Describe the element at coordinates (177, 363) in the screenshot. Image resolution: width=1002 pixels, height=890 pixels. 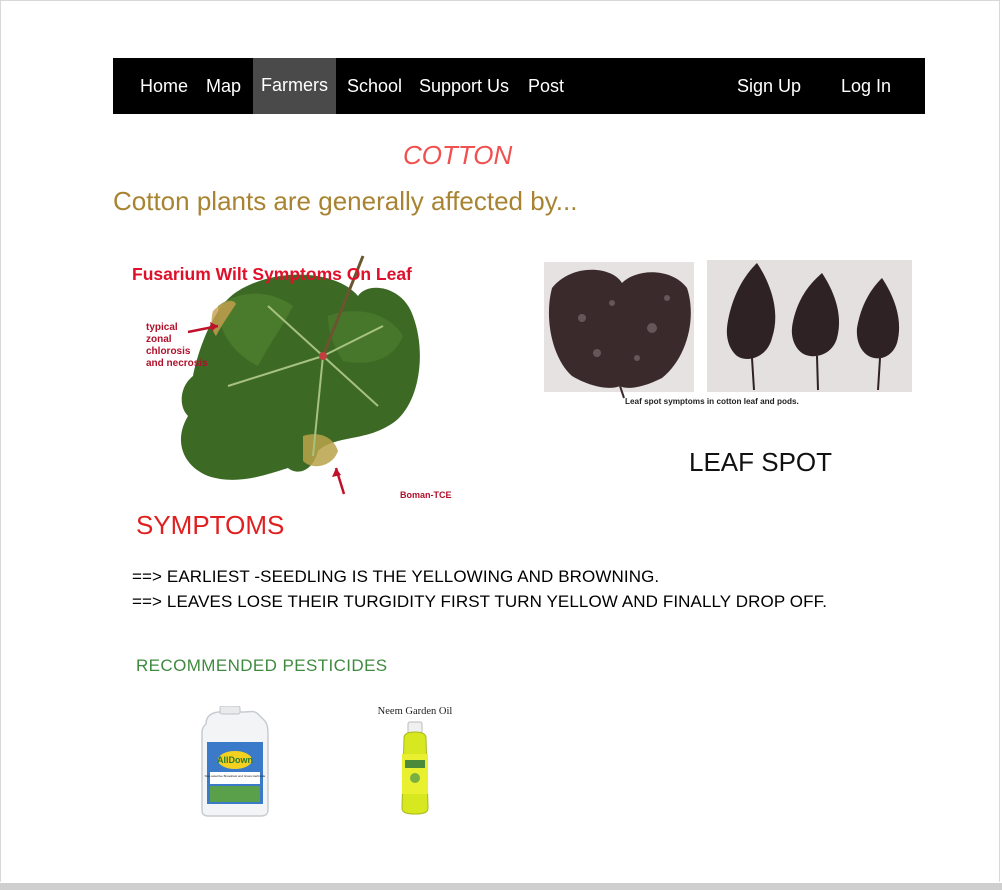
I see `note-line: and necrosis` at that location.